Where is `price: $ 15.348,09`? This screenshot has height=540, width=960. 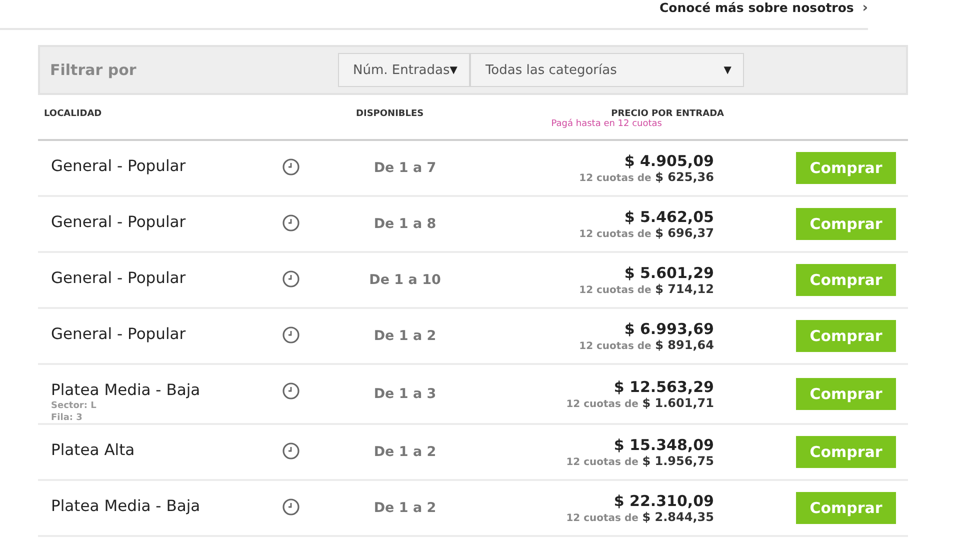
price: $ 15.348,09 is located at coordinates (664, 445).